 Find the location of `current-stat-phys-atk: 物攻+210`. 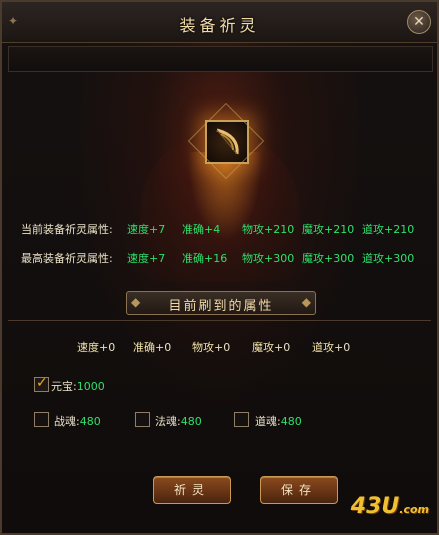

current-stat-phys-atk: 物攻+210 is located at coordinates (268, 229).